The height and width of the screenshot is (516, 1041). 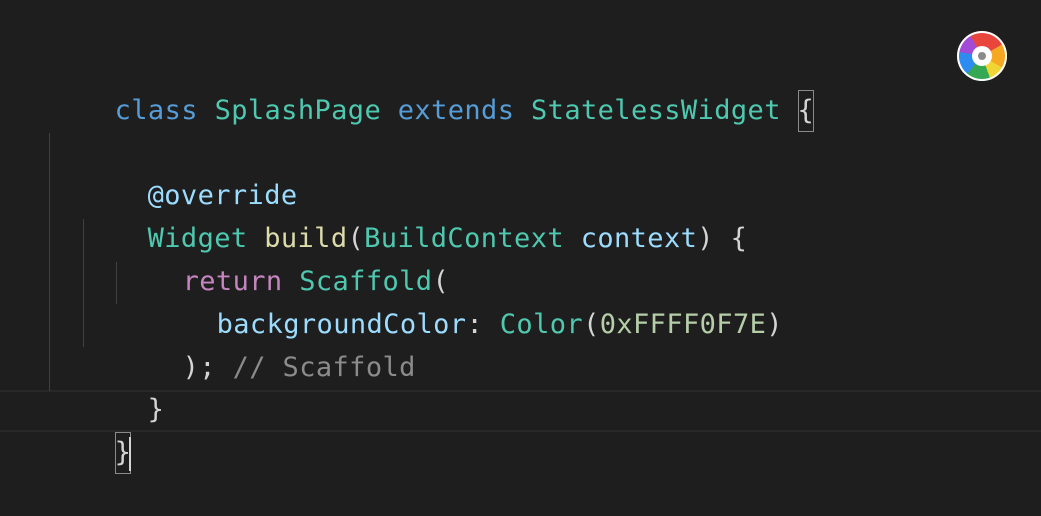 I want to click on param-name: context, so click(x=639, y=238).